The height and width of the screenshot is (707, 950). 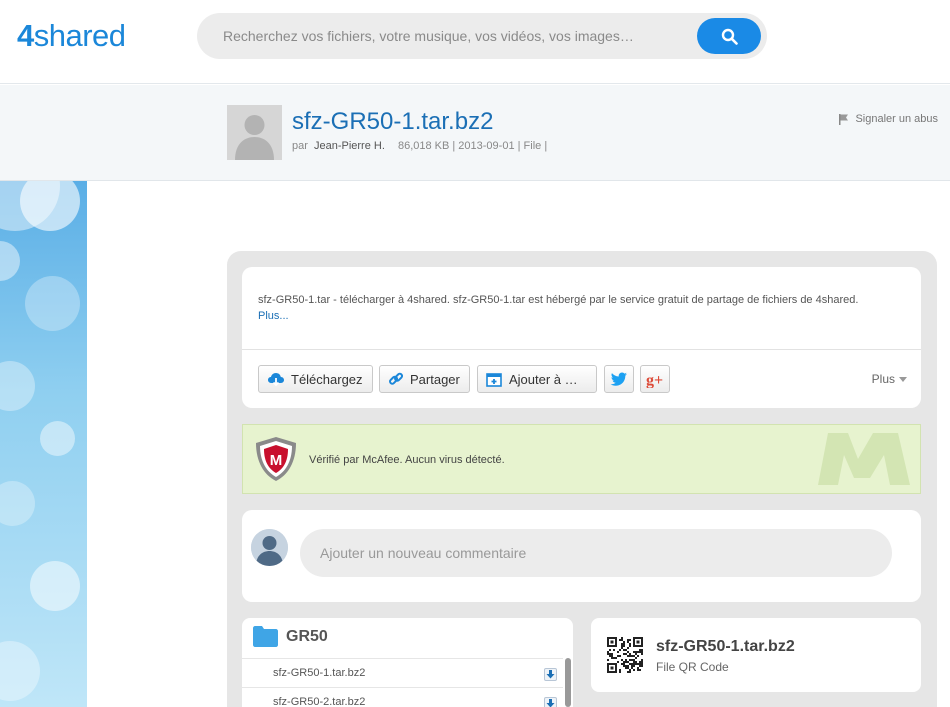 What do you see at coordinates (435, 379) in the screenshot?
I see `share-label: Partager` at bounding box center [435, 379].